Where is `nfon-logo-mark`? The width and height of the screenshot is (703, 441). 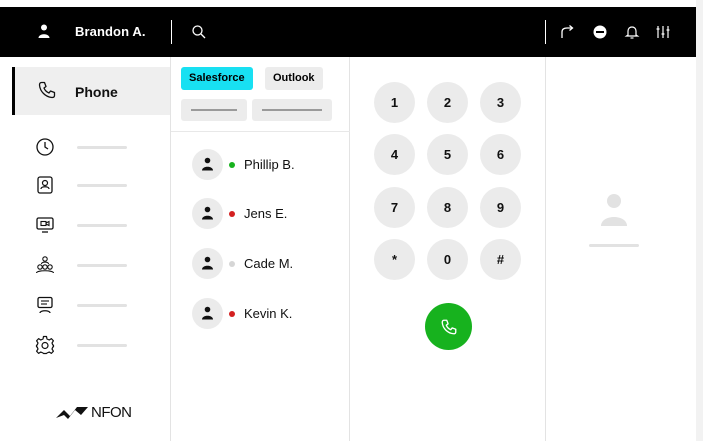
nfon-logo-mark is located at coordinates (72, 413).